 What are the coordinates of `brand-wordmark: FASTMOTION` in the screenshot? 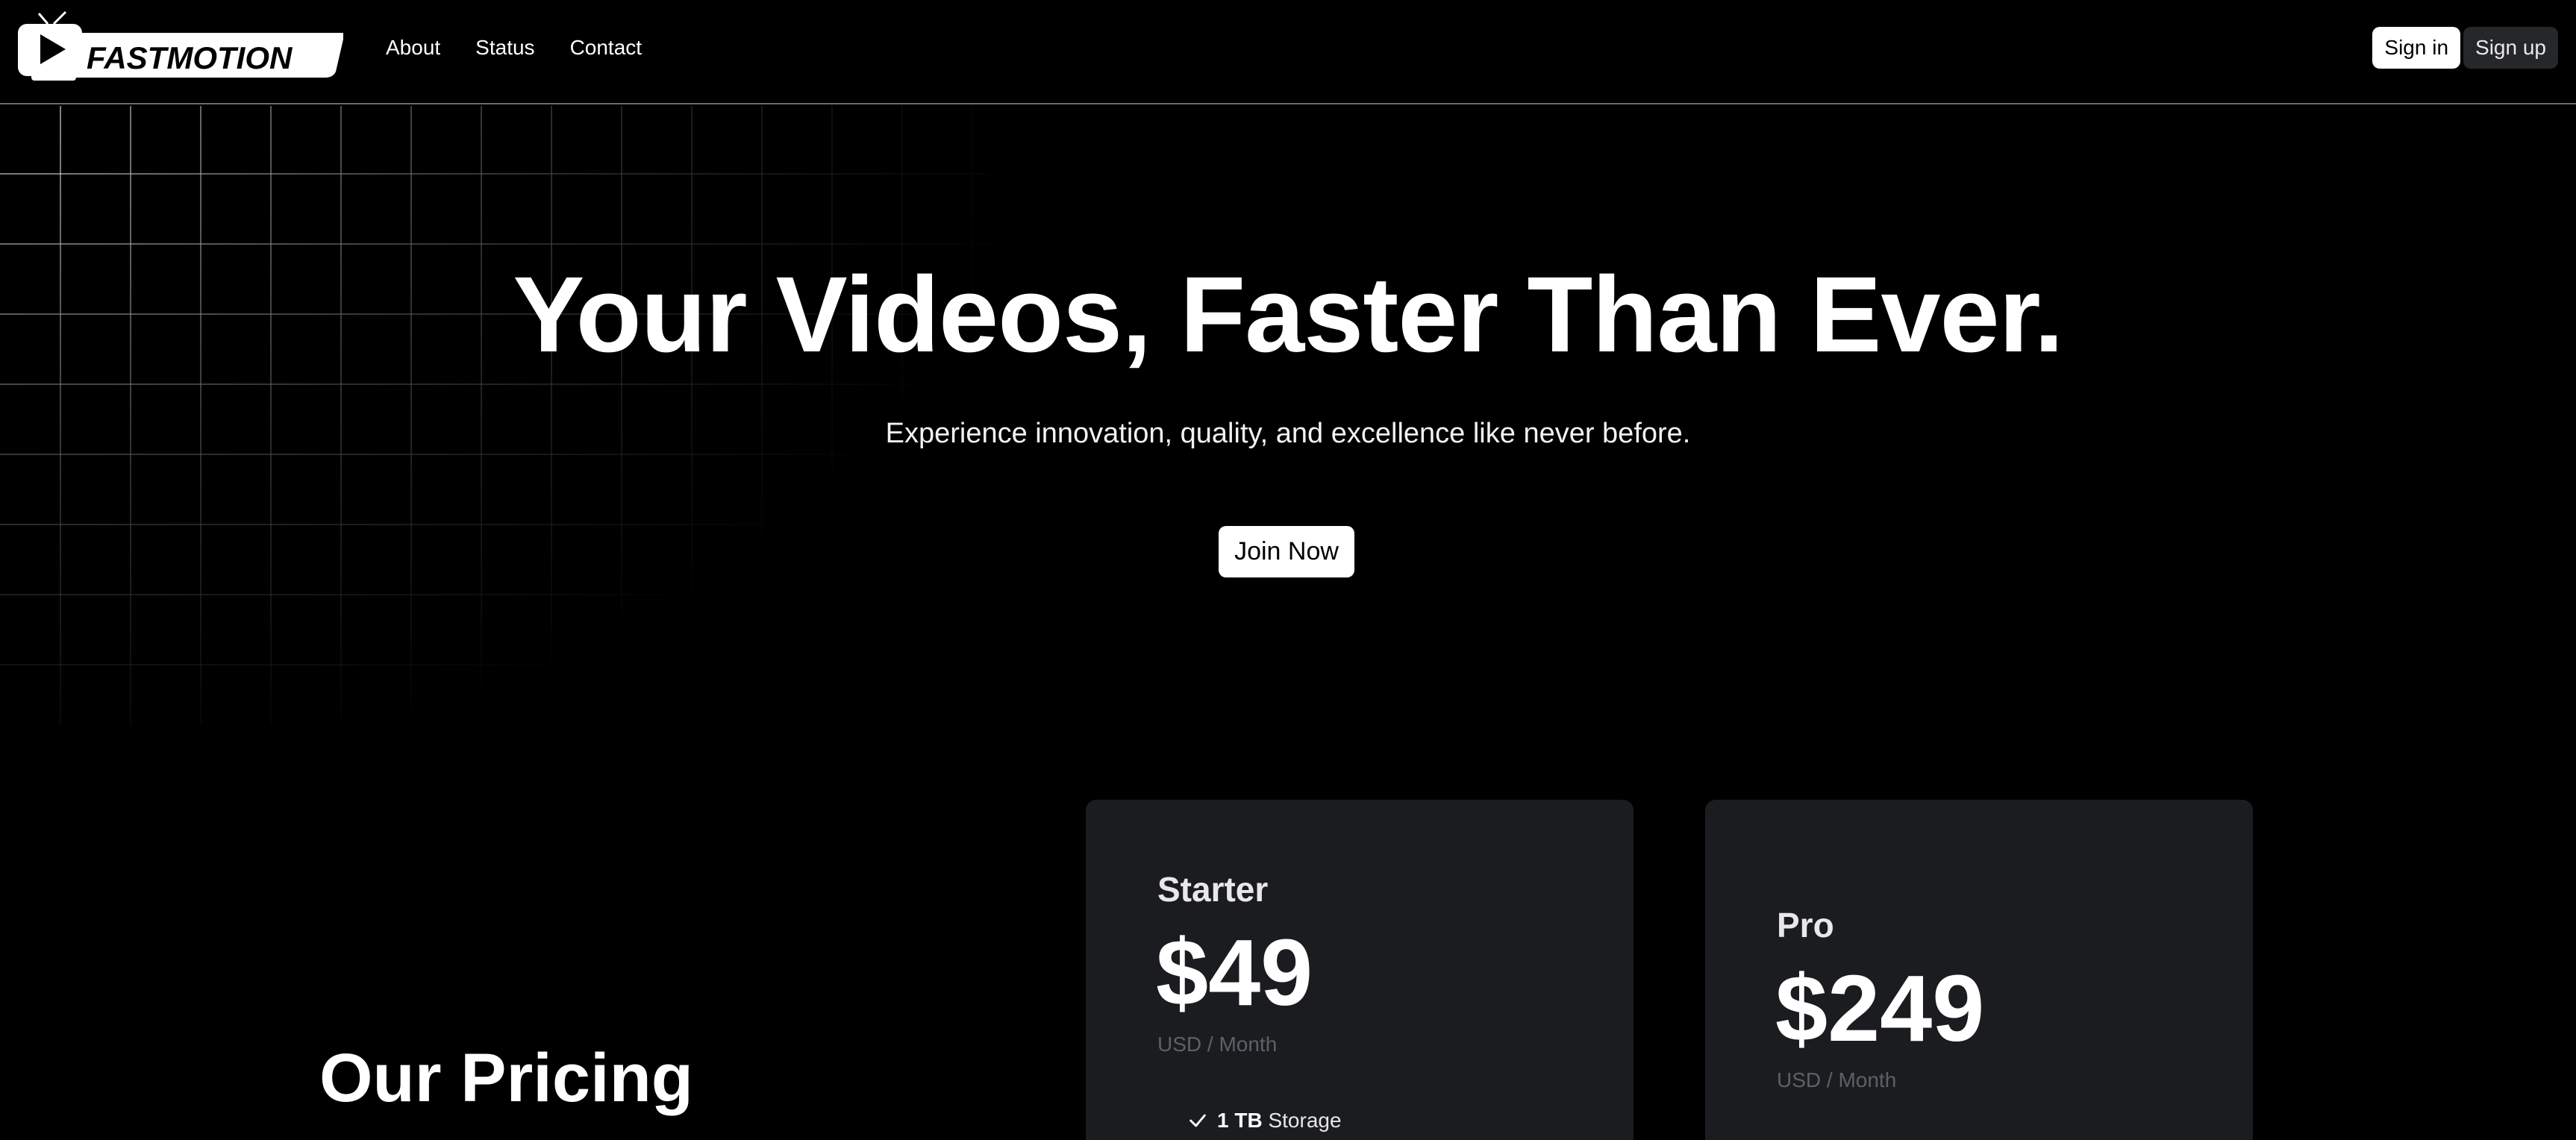 It's located at (190, 57).